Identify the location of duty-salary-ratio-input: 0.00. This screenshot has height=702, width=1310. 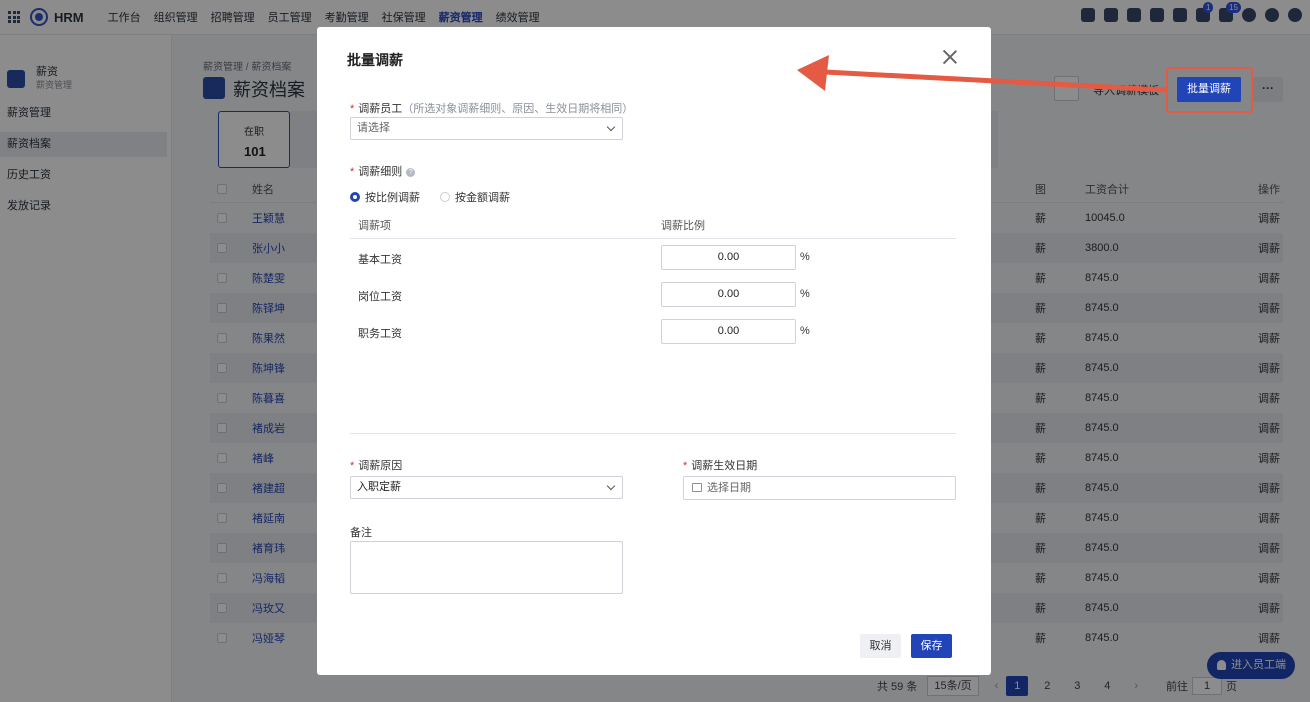
(728, 331).